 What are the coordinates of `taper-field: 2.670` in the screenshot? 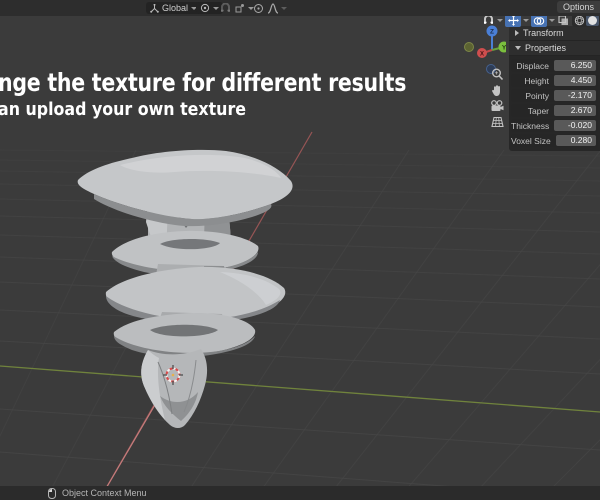 It's located at (575, 110).